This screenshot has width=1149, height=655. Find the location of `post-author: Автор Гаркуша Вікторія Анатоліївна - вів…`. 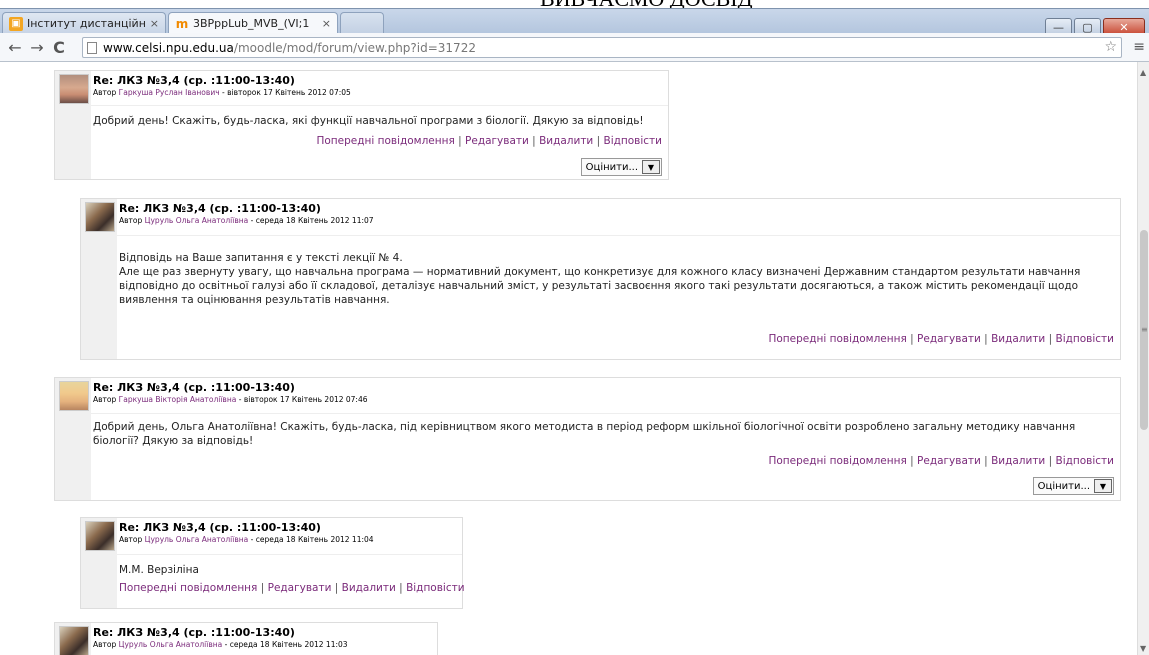

post-author: Автор Гаркуша Вікторія Анатоліївна - вів… is located at coordinates (230, 399).